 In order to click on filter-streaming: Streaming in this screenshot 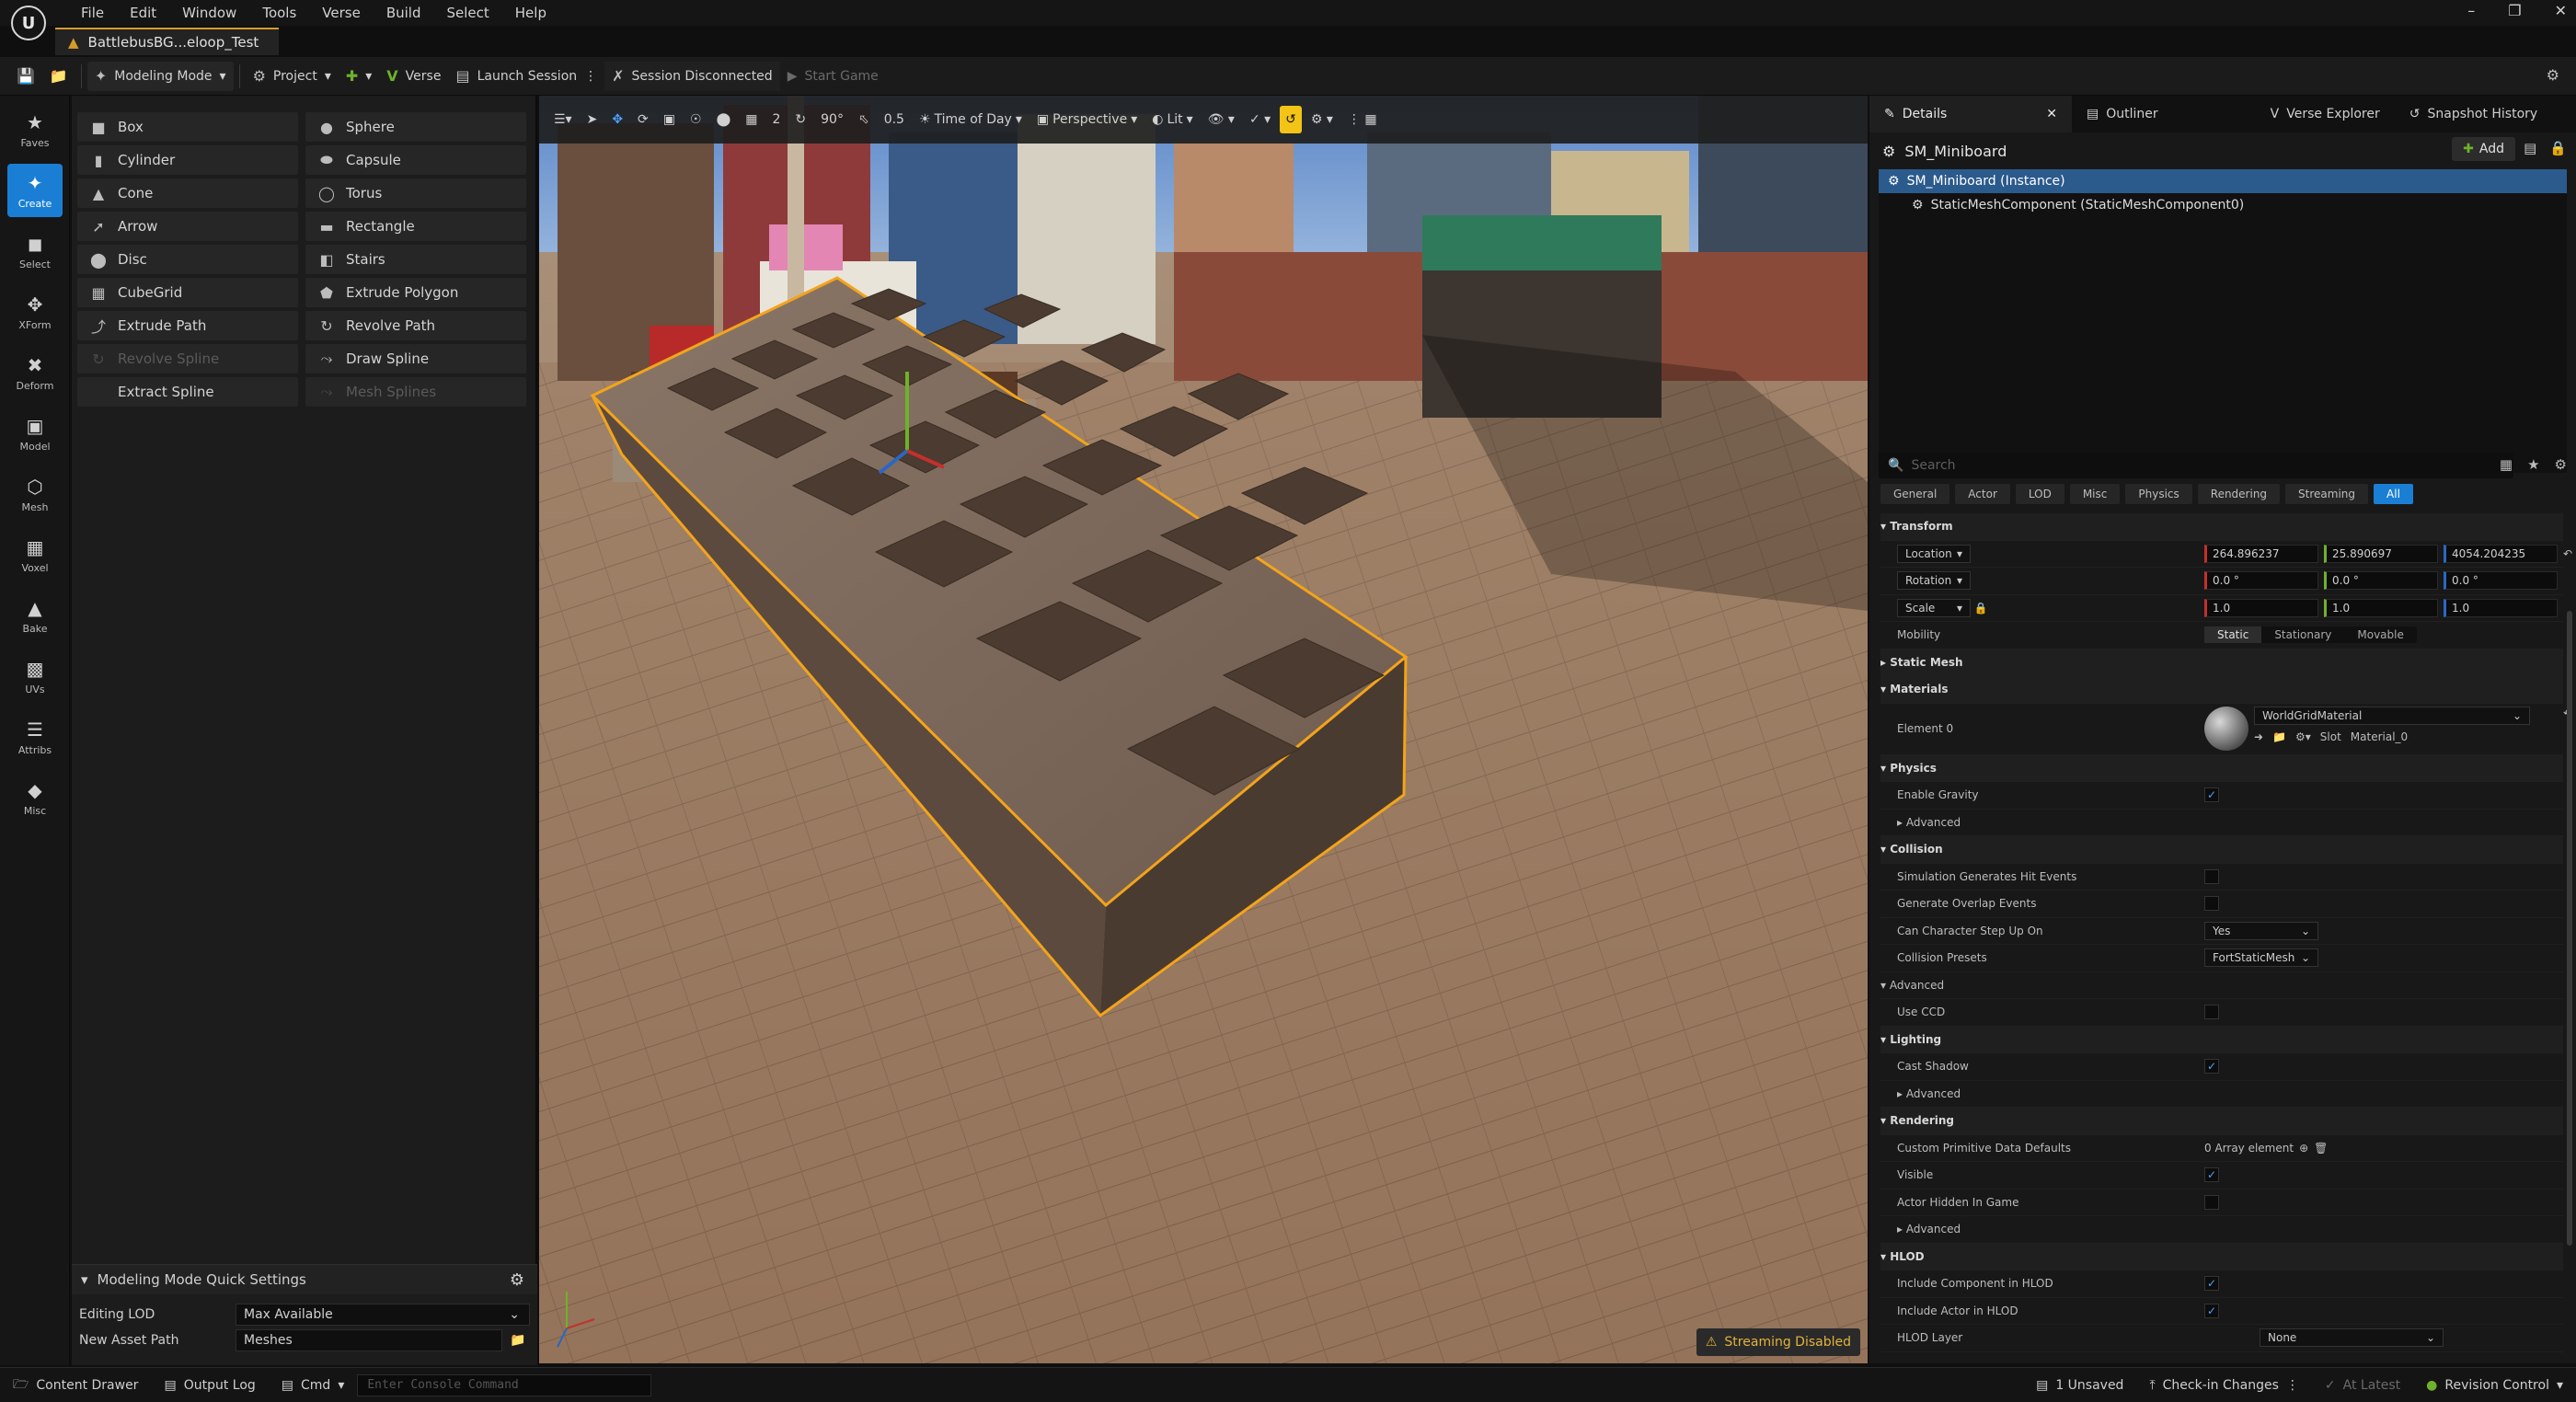, I will do `click(2327, 494)`.